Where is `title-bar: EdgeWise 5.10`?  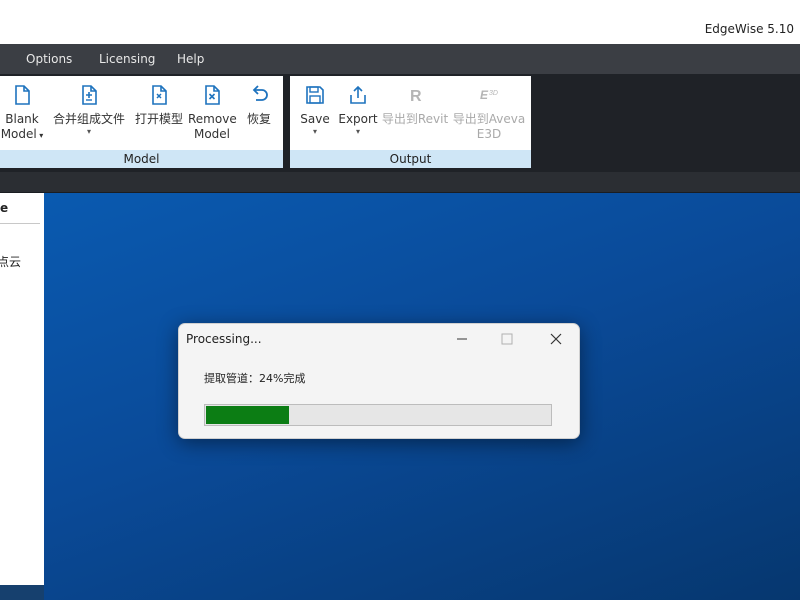
title-bar: EdgeWise 5.10 is located at coordinates (400, 22).